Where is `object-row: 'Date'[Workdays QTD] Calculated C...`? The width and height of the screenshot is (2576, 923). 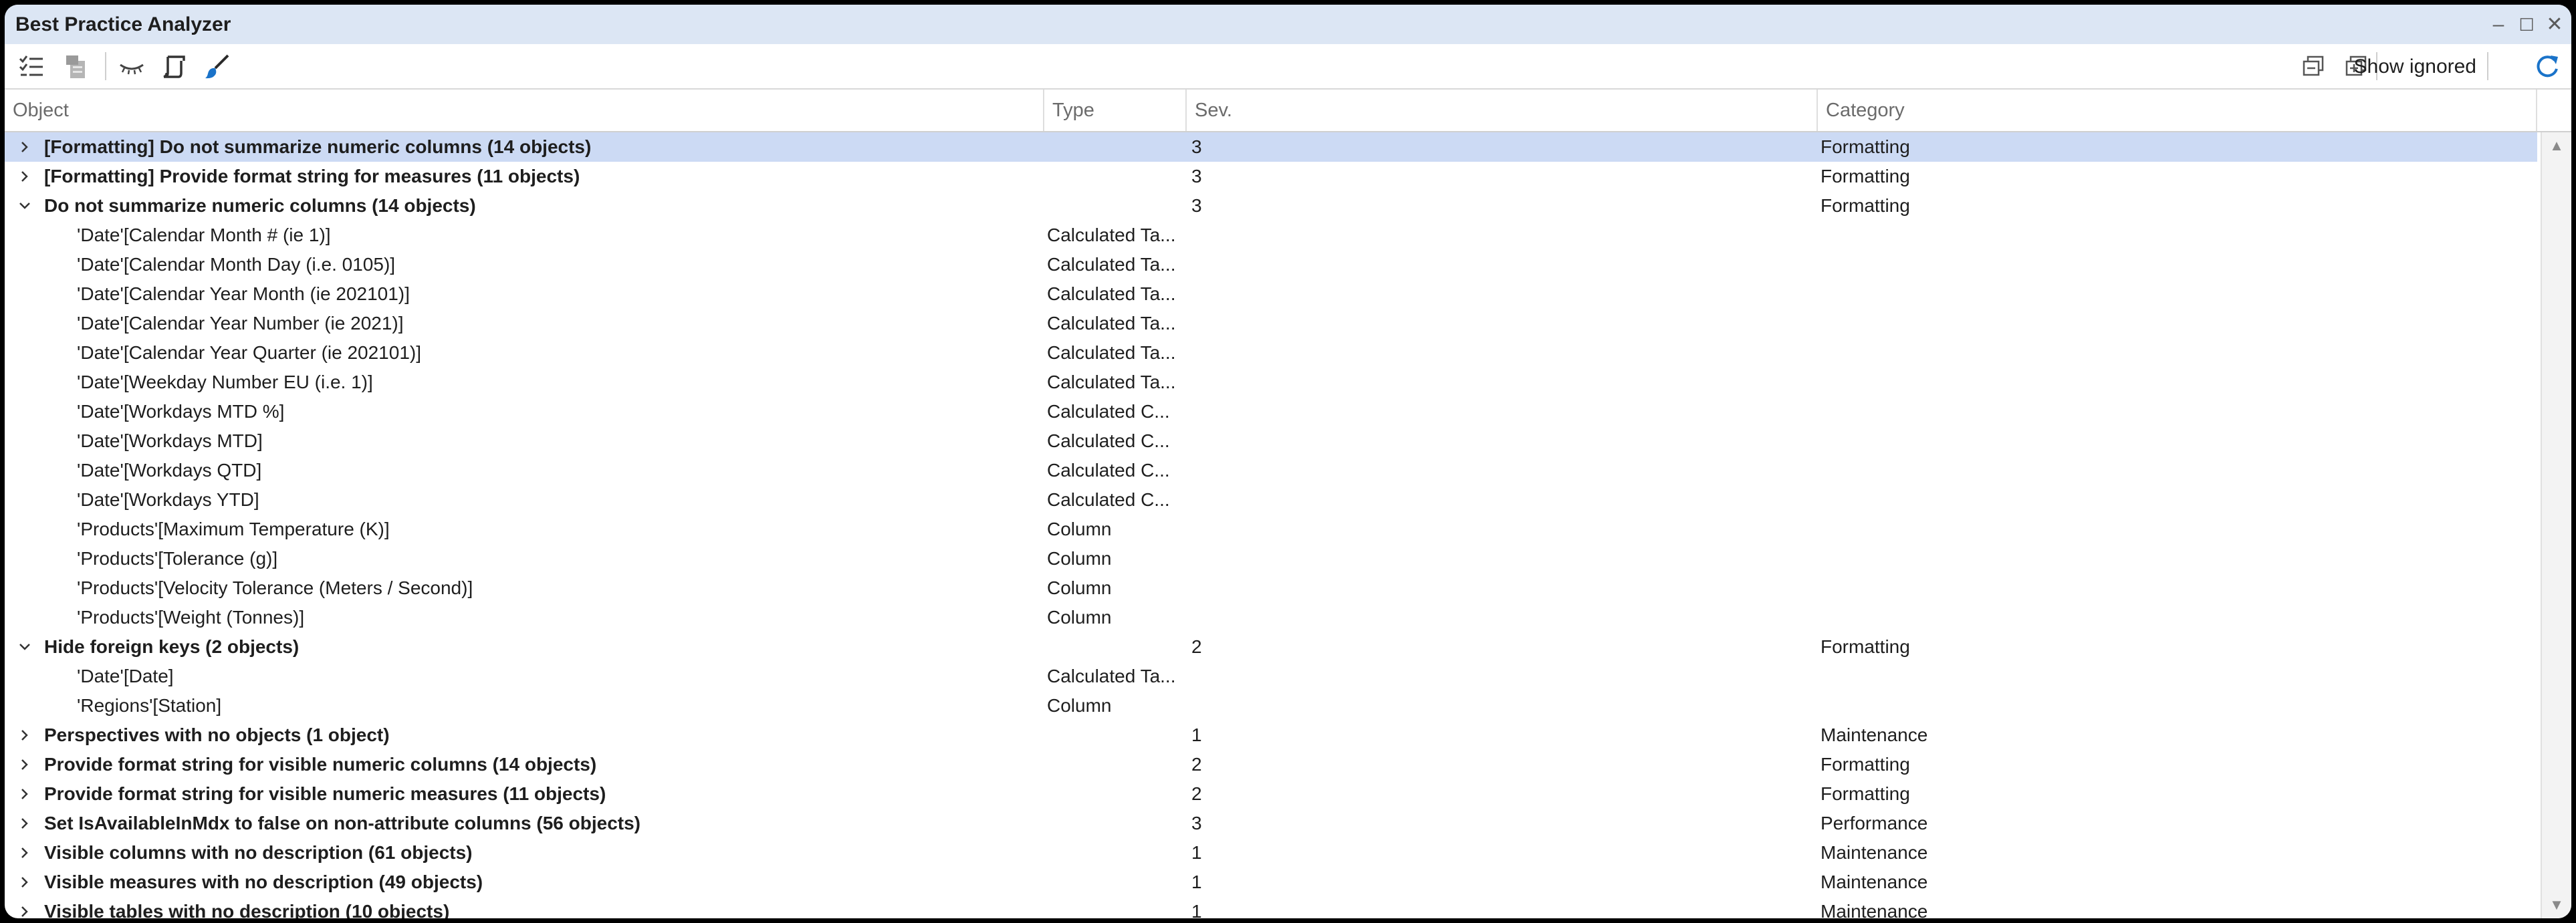
object-row: 'Date'[Workdays QTD] Calculated C... is located at coordinates (1271, 471).